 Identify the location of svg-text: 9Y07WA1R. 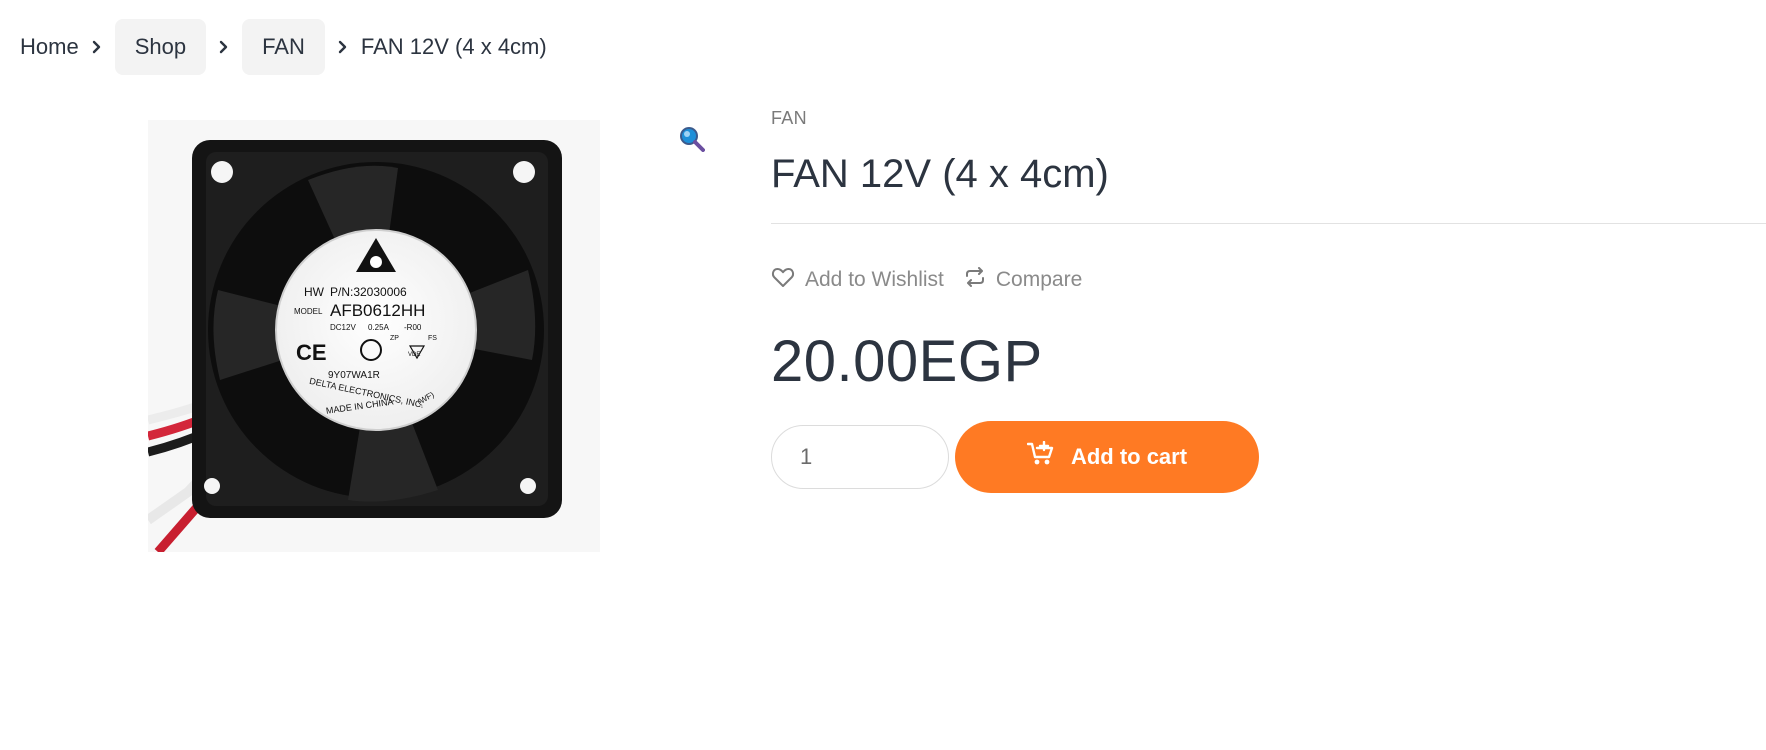
(354, 375).